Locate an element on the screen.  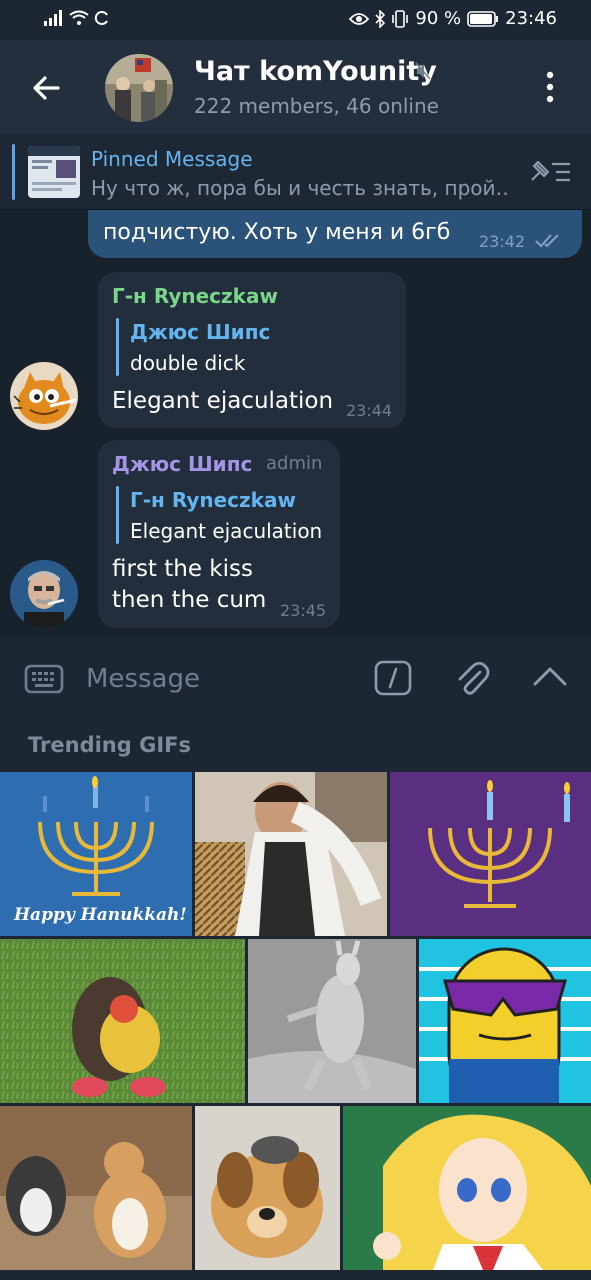
gif-minion is located at coordinates (505, 1021).